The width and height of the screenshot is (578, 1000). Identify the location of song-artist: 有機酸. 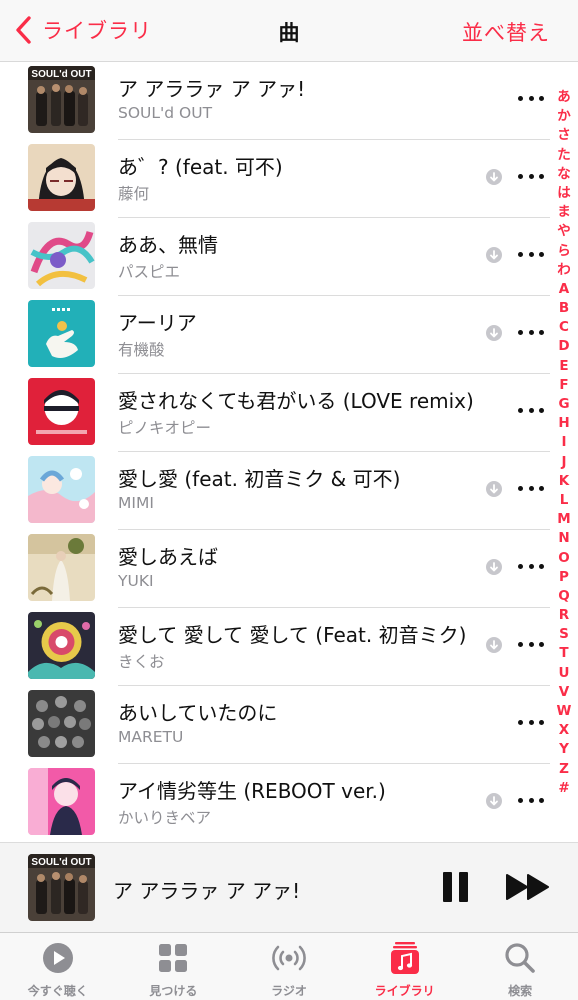
(141, 350).